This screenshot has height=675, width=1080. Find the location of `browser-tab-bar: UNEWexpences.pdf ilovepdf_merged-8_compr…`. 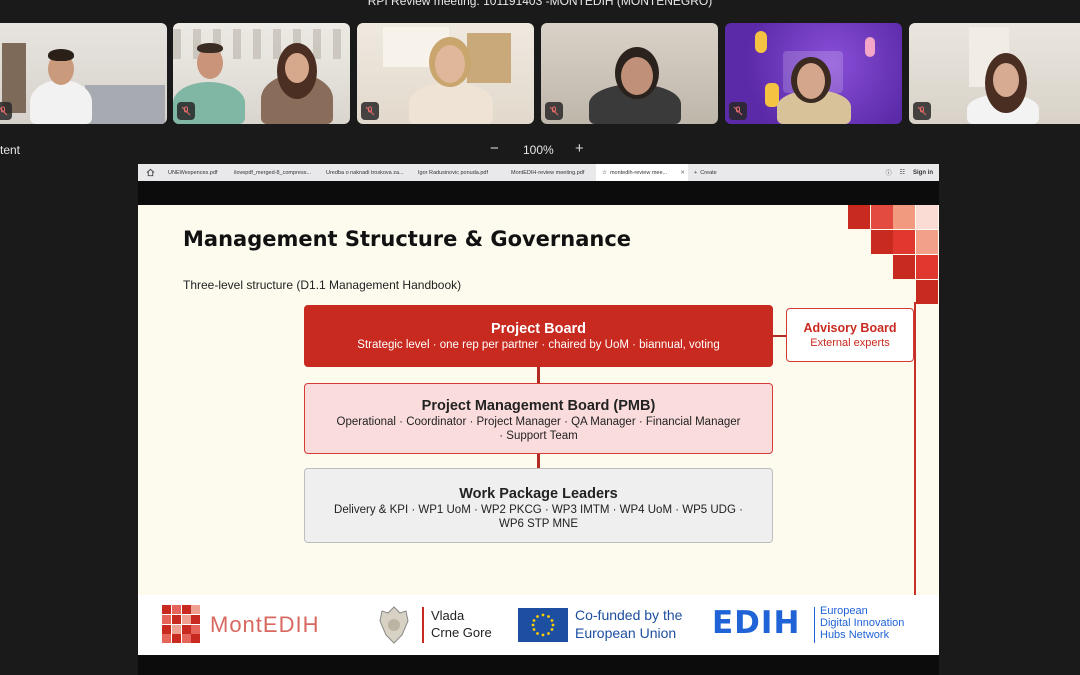

browser-tab-bar: UNEWexpences.pdf ilovepdf_merged-8_compr… is located at coordinates (538, 172).